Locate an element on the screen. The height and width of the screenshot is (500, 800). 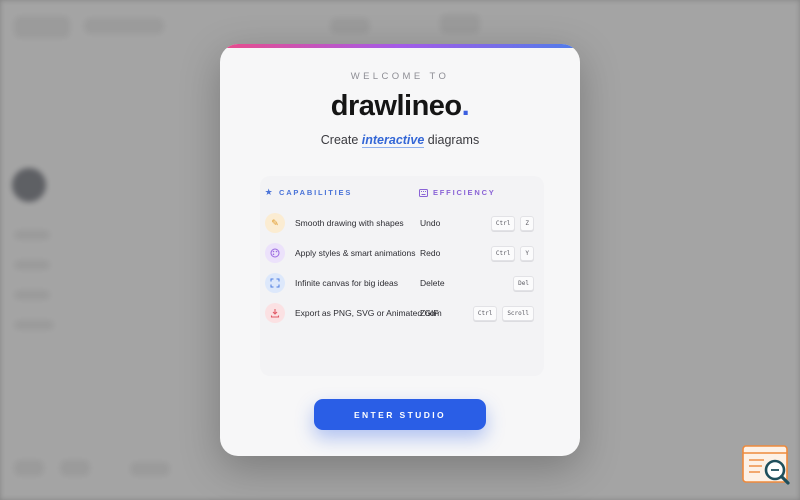
capabilities-heading: ★ CAPABILITIES is located at coordinates (308, 192).